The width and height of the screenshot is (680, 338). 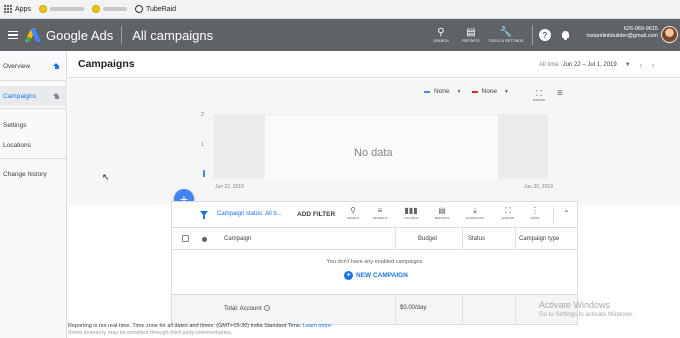 What do you see at coordinates (15, 125) in the screenshot?
I see `sidebar-item-label: Settings` at bounding box center [15, 125].